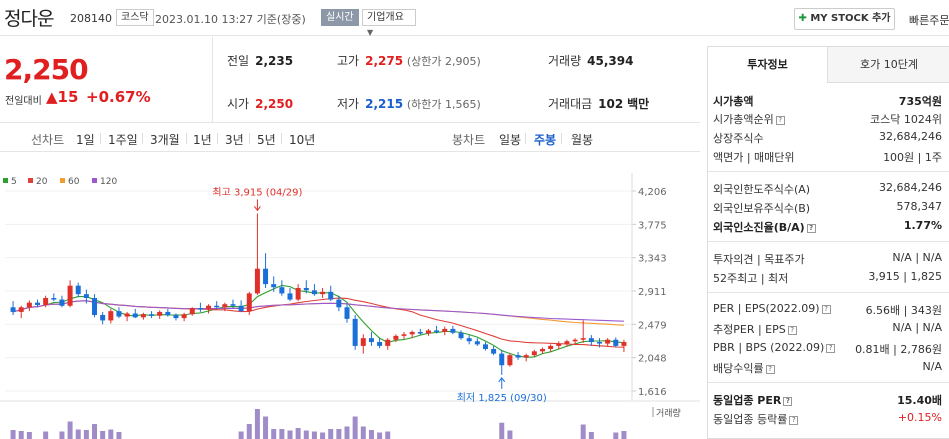 The width and height of the screenshot is (949, 439). I want to click on info-value: N/A | N/A, so click(917, 257).